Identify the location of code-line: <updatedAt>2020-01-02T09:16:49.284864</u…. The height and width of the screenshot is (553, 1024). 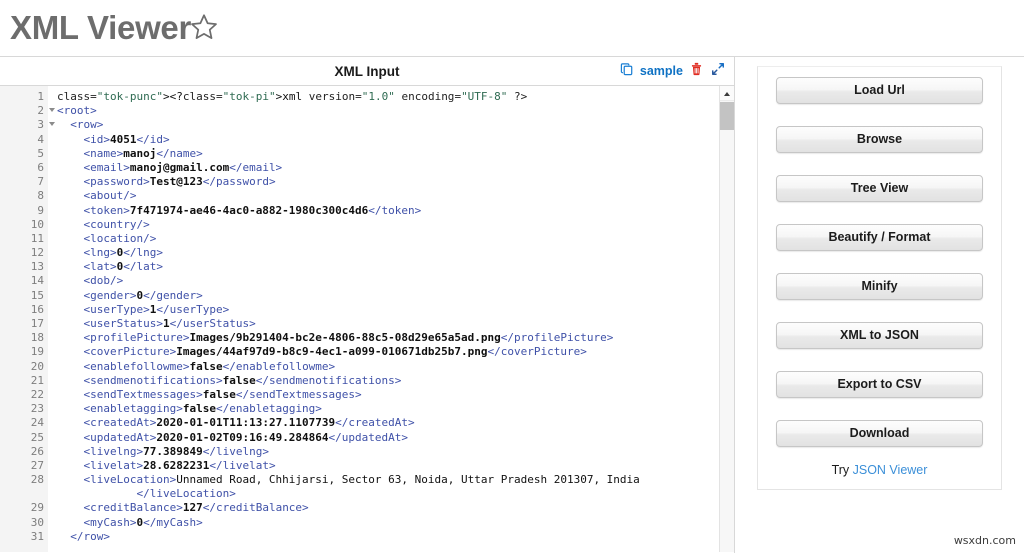
(246, 437).